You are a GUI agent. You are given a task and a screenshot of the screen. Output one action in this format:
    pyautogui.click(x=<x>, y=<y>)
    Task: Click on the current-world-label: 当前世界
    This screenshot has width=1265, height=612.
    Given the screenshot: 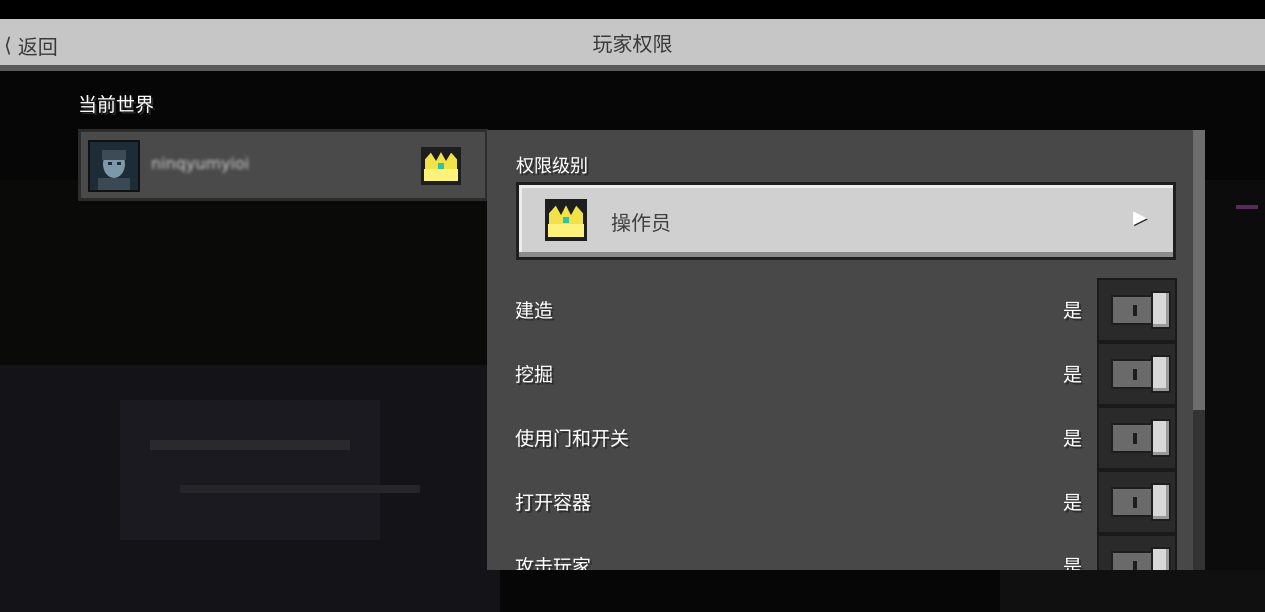 What is the action you would take?
    pyautogui.click(x=116, y=105)
    